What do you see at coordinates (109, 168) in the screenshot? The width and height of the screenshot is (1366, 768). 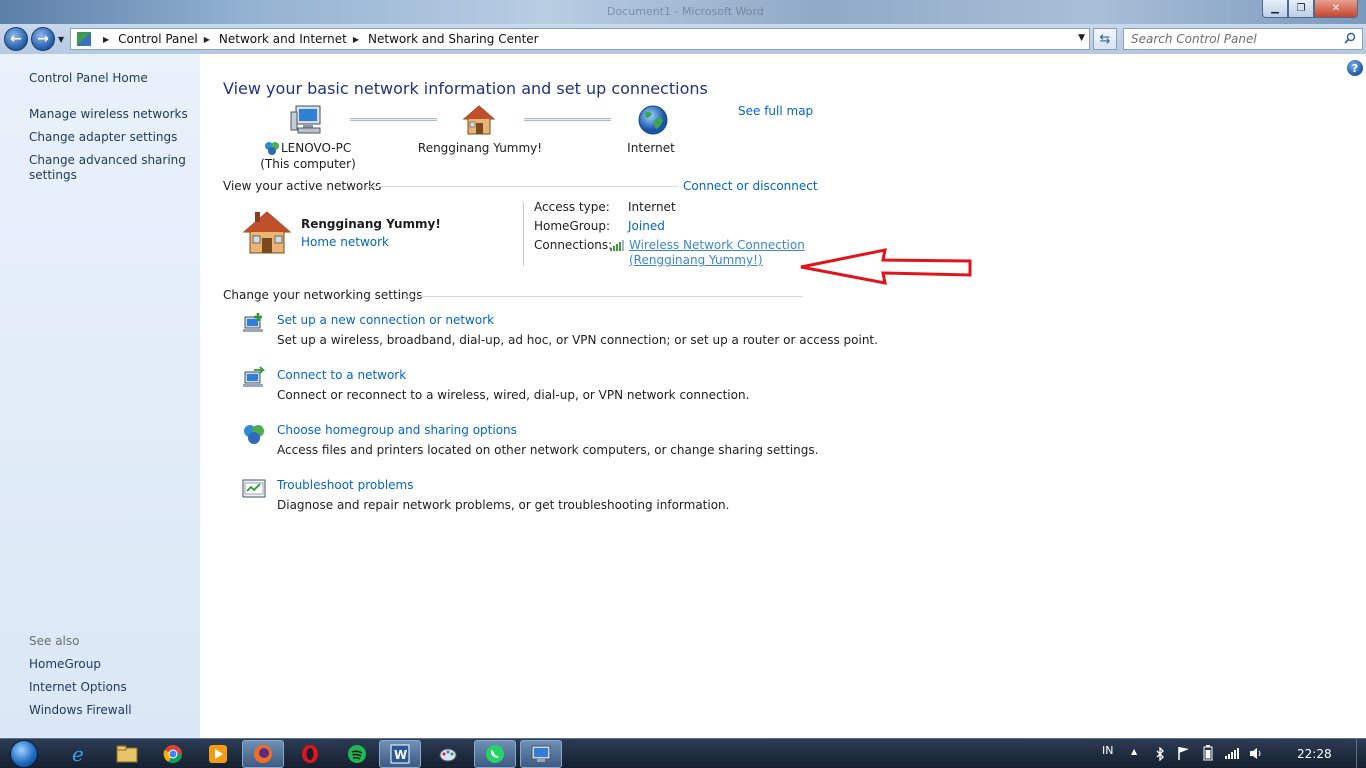 I see `sidebar-item-advanced-sharing: Change advanced sharing settings` at bounding box center [109, 168].